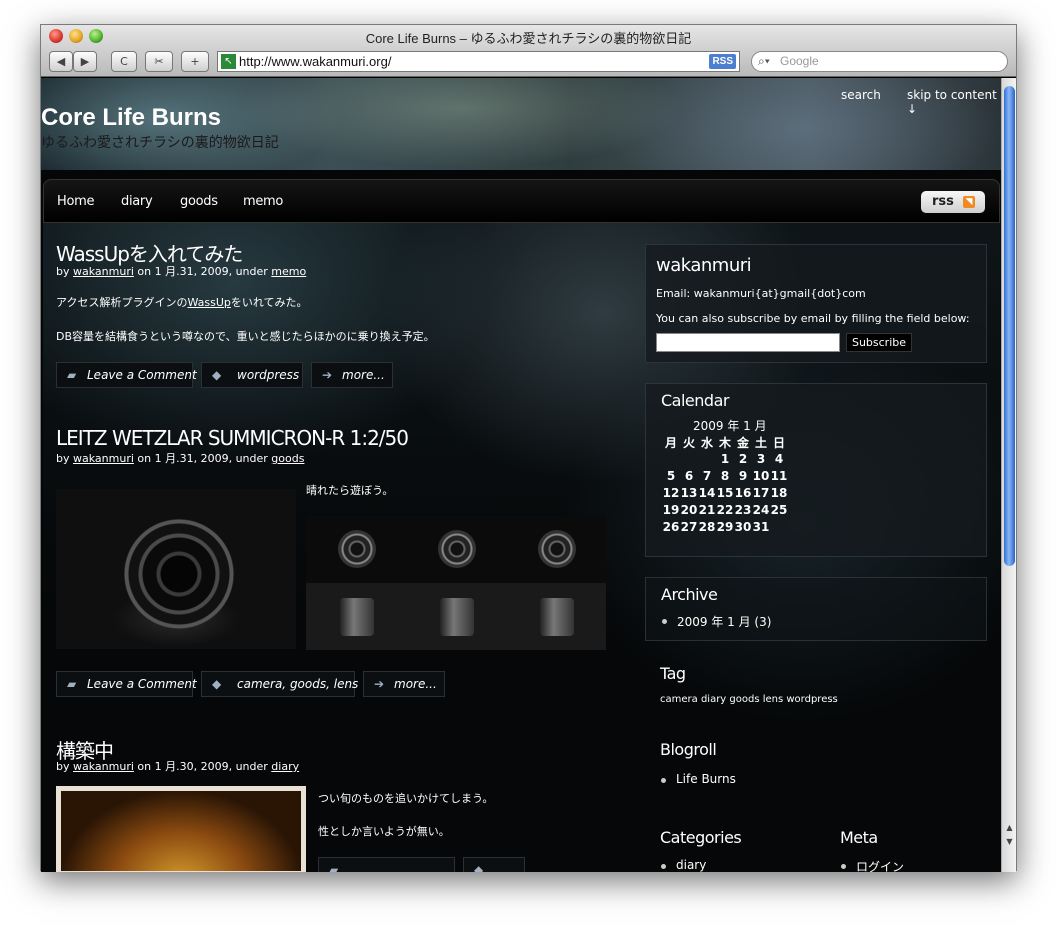 The width and height of the screenshot is (1056, 925). I want to click on blogroll-widget-title: Blogroll, so click(688, 749).